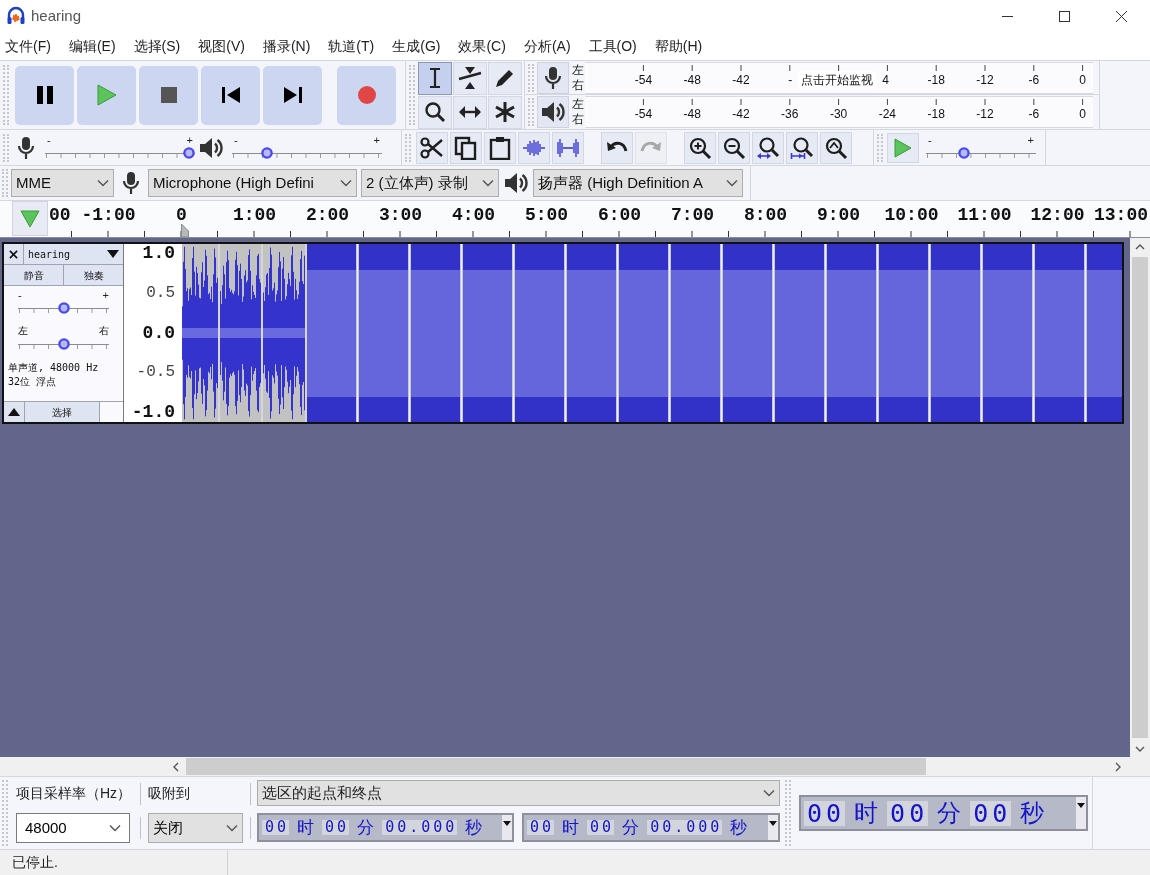  What do you see at coordinates (470, 112) in the screenshot?
I see `time-shift-tool-button` at bounding box center [470, 112].